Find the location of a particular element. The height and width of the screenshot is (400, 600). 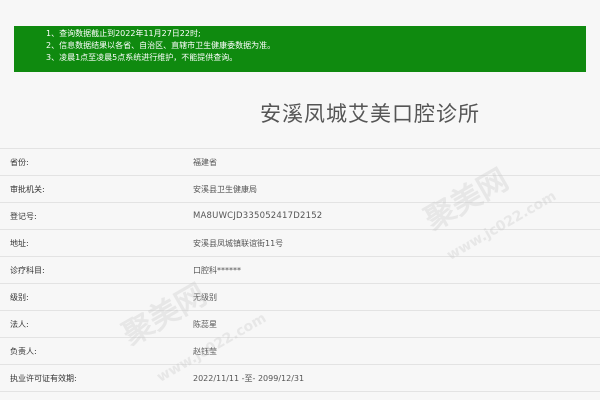

detail-label: 登记号: is located at coordinates (23, 216).